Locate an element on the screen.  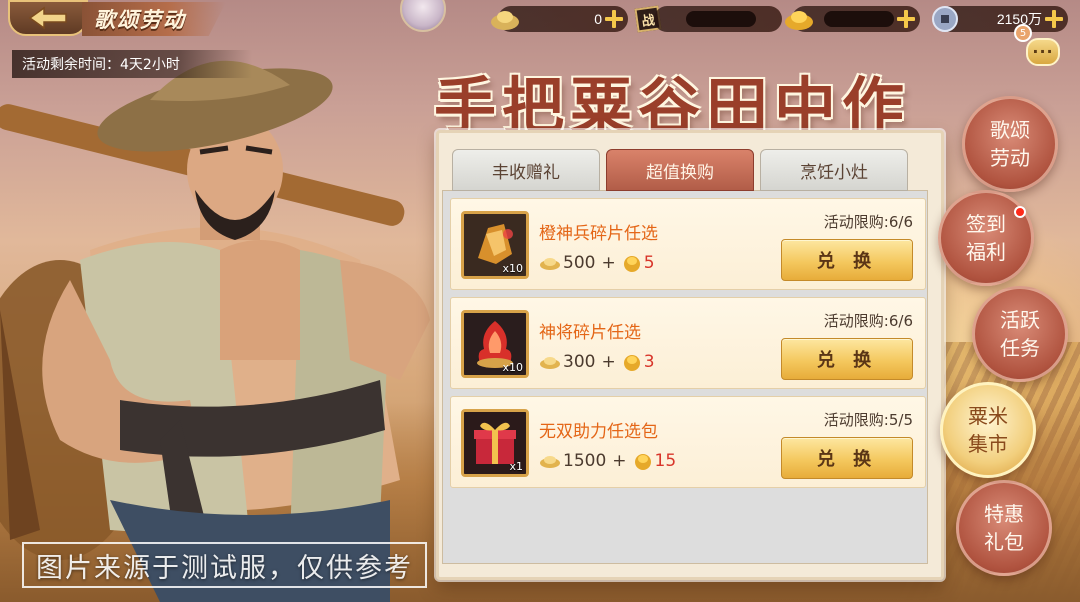
item-quantity: x1 is located at coordinates (516, 466).